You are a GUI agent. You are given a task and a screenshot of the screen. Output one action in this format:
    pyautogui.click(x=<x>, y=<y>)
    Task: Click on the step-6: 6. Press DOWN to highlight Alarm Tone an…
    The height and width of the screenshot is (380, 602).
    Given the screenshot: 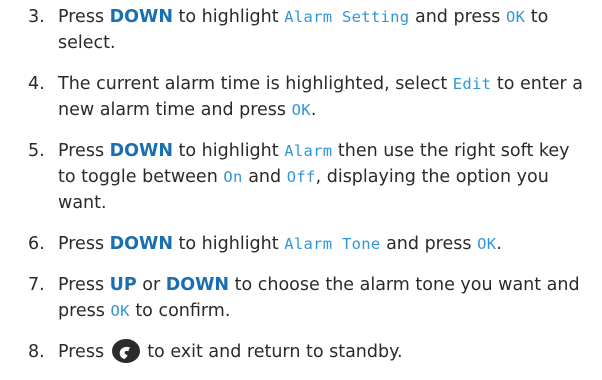 What is the action you would take?
    pyautogui.click(x=308, y=244)
    